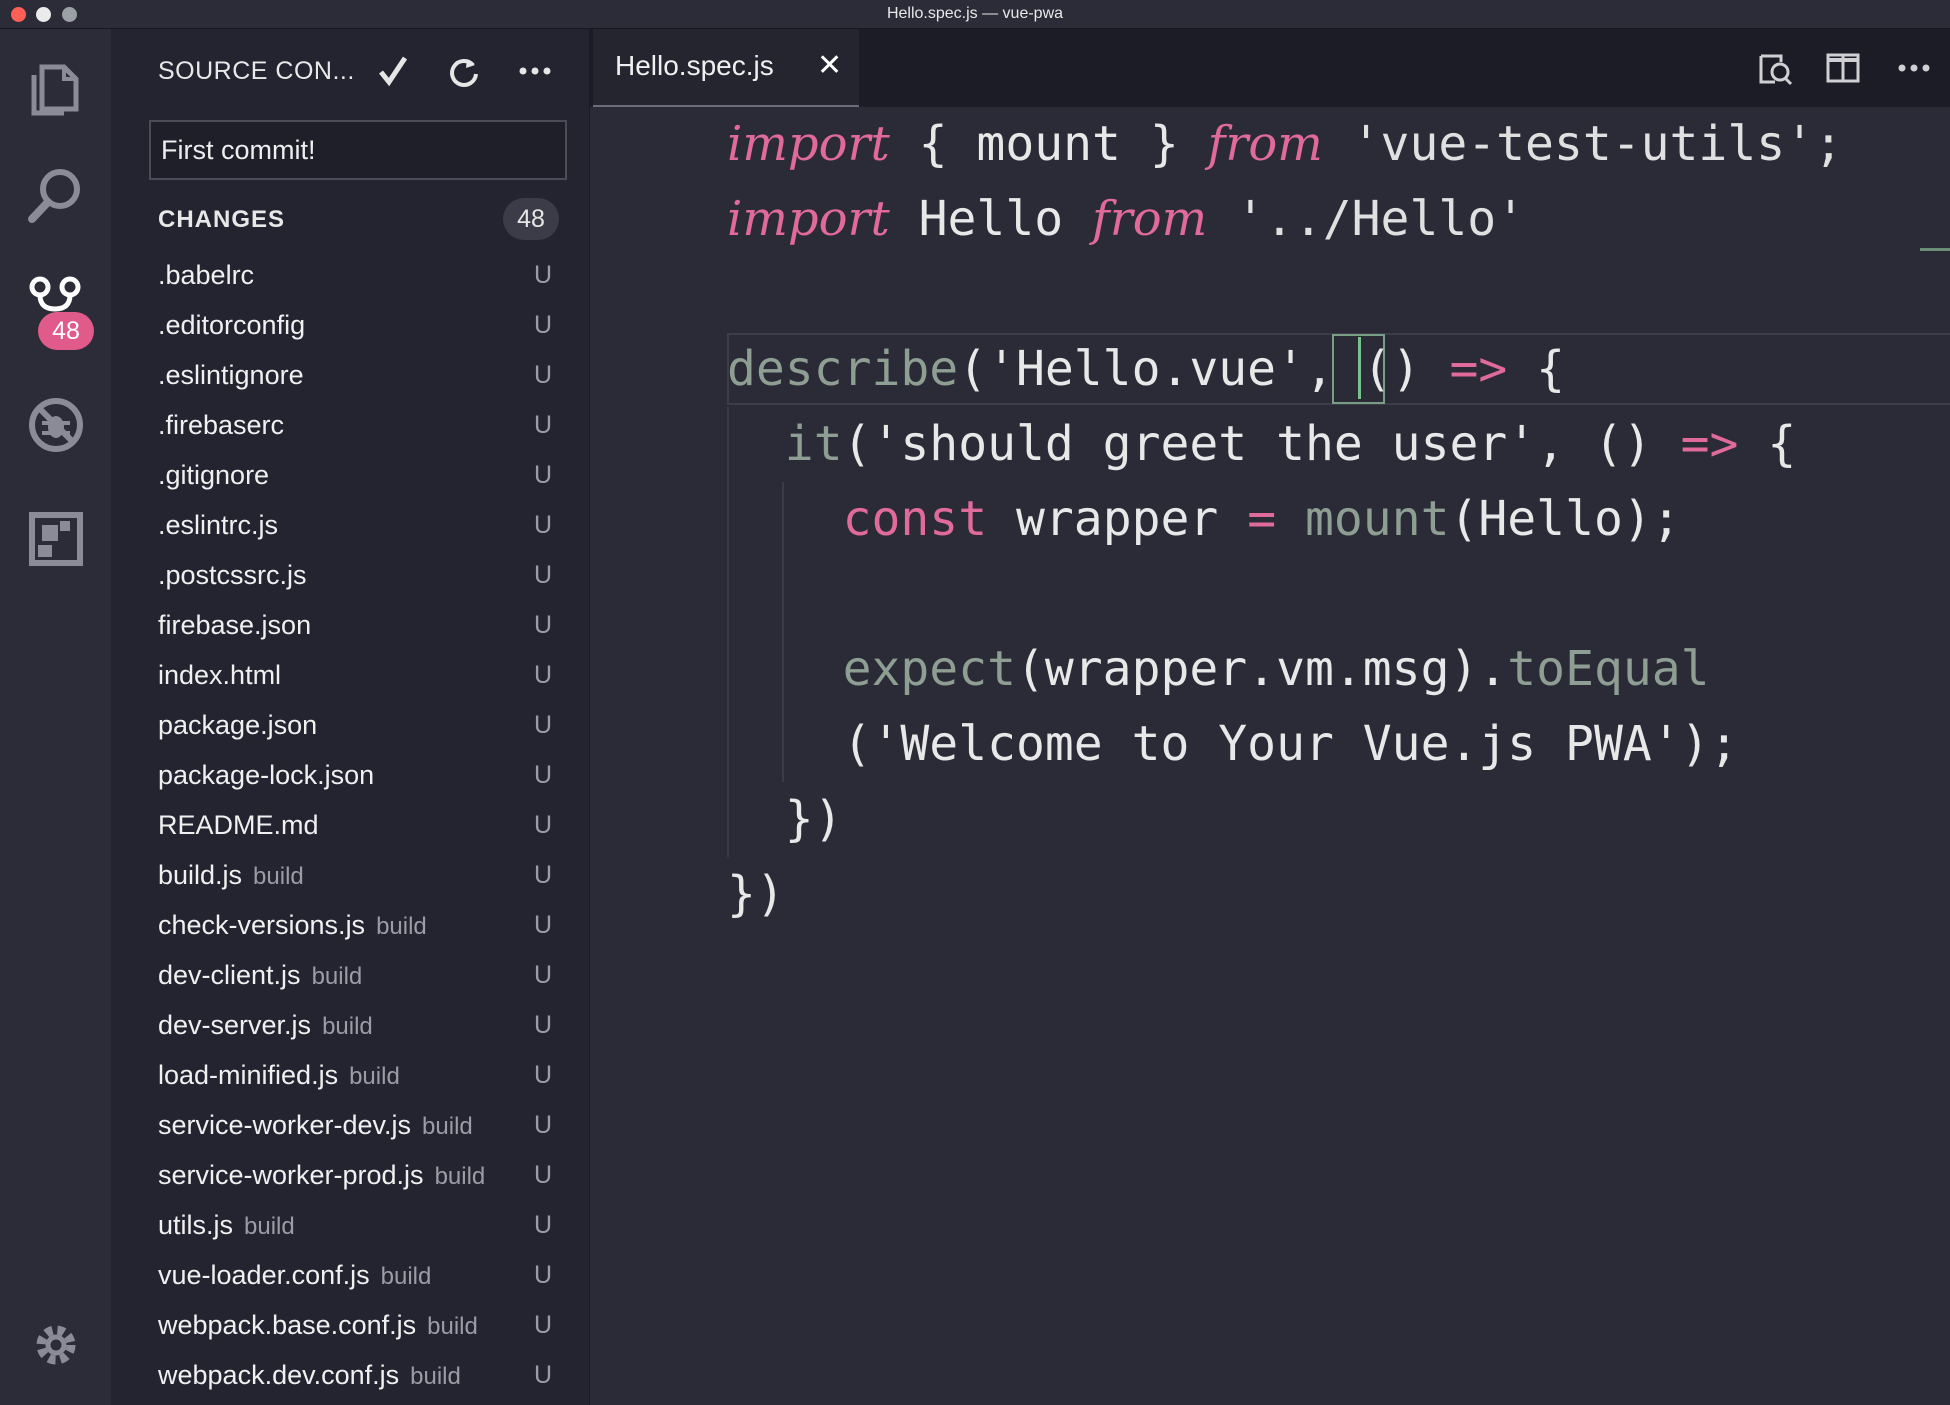 The image size is (1950, 1405). I want to click on file-name: webpack.dev.conf.js, so click(279, 1375).